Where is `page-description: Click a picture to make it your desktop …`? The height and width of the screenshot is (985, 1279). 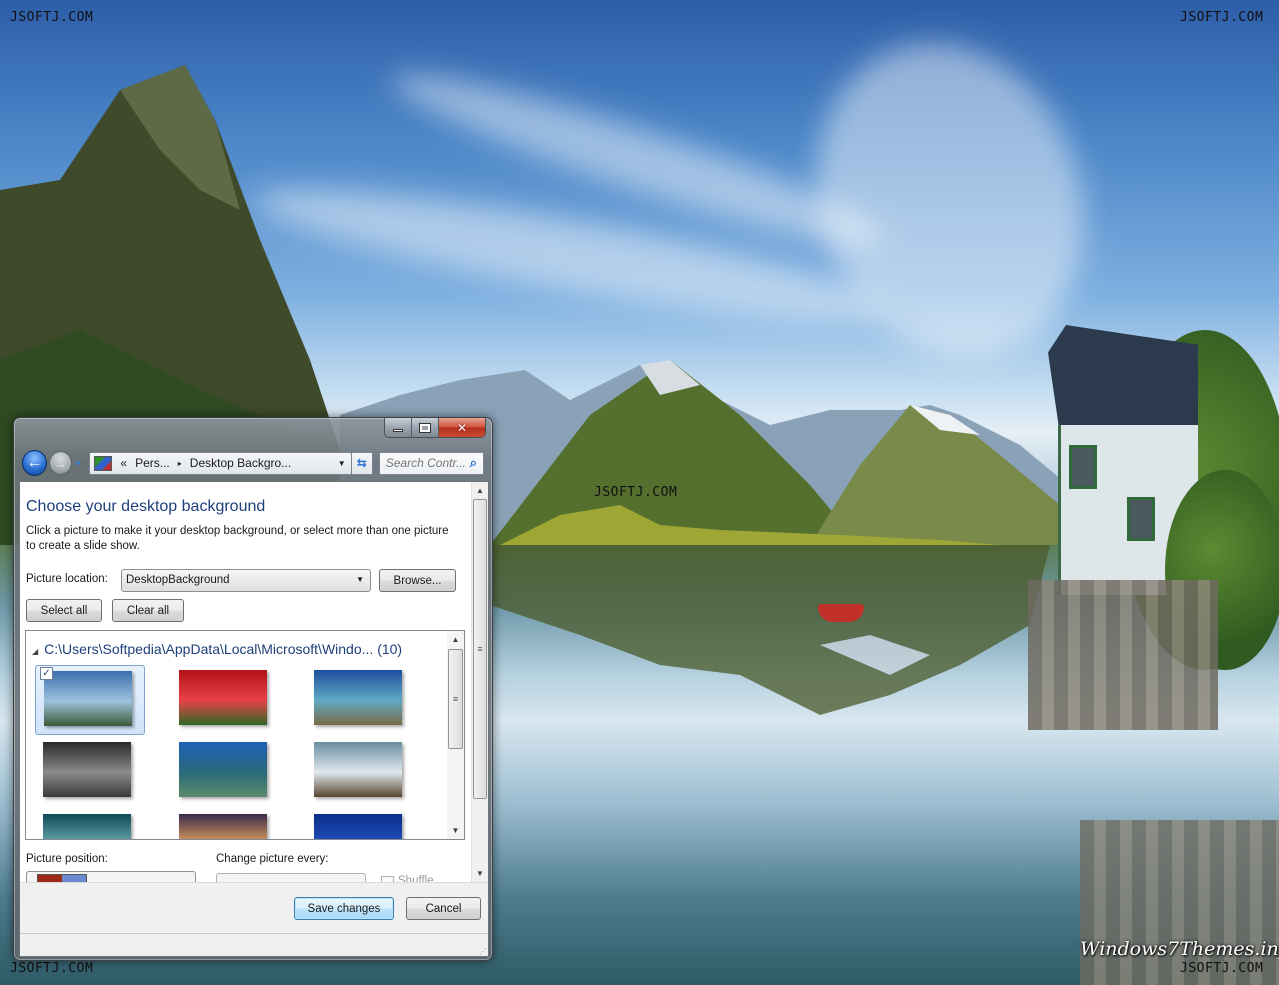
page-description: Click a picture to make it your desktop … is located at coordinates (237, 538).